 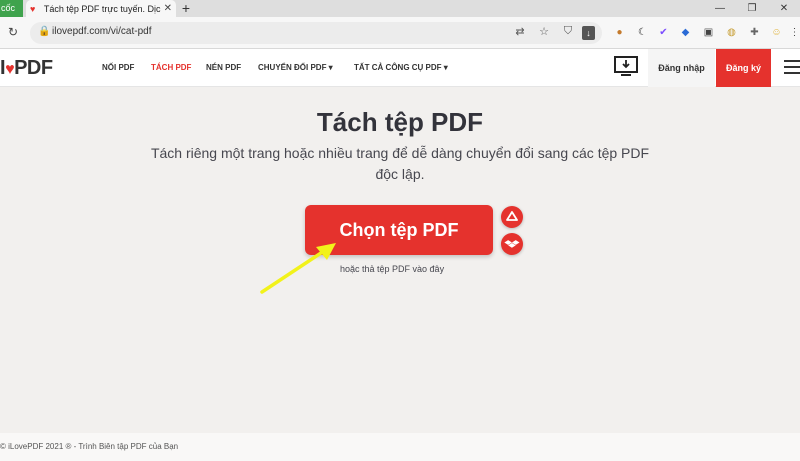 I want to click on nav-convert-pdf: CHUYỂN ĐỔI PDF ▾, so click(x=295, y=67).